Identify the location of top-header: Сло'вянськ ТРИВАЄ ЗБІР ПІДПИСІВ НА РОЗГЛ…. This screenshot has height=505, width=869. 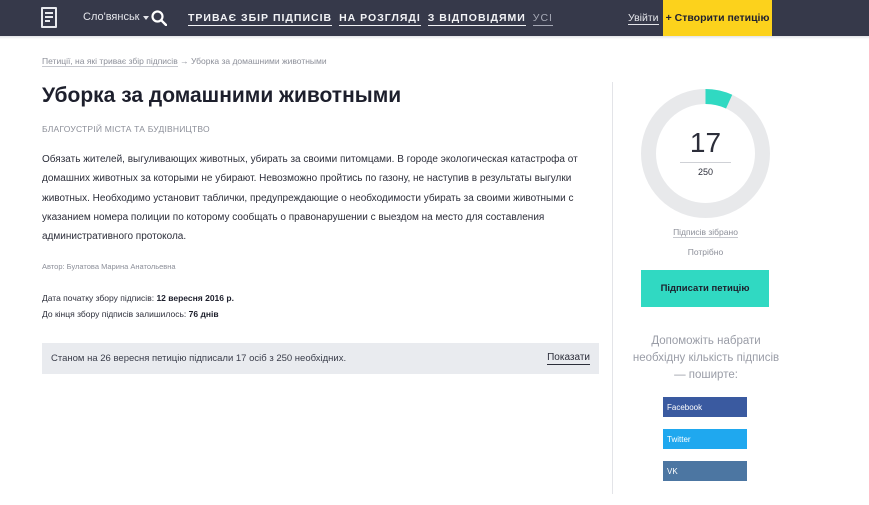
(434, 18).